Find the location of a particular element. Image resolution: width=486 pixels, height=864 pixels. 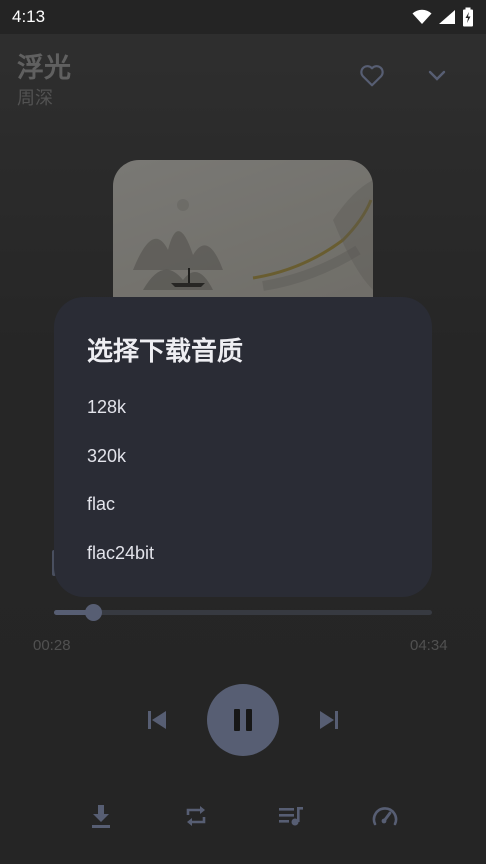

quality-option-flac24bit: flac24bit is located at coordinates (252, 553).